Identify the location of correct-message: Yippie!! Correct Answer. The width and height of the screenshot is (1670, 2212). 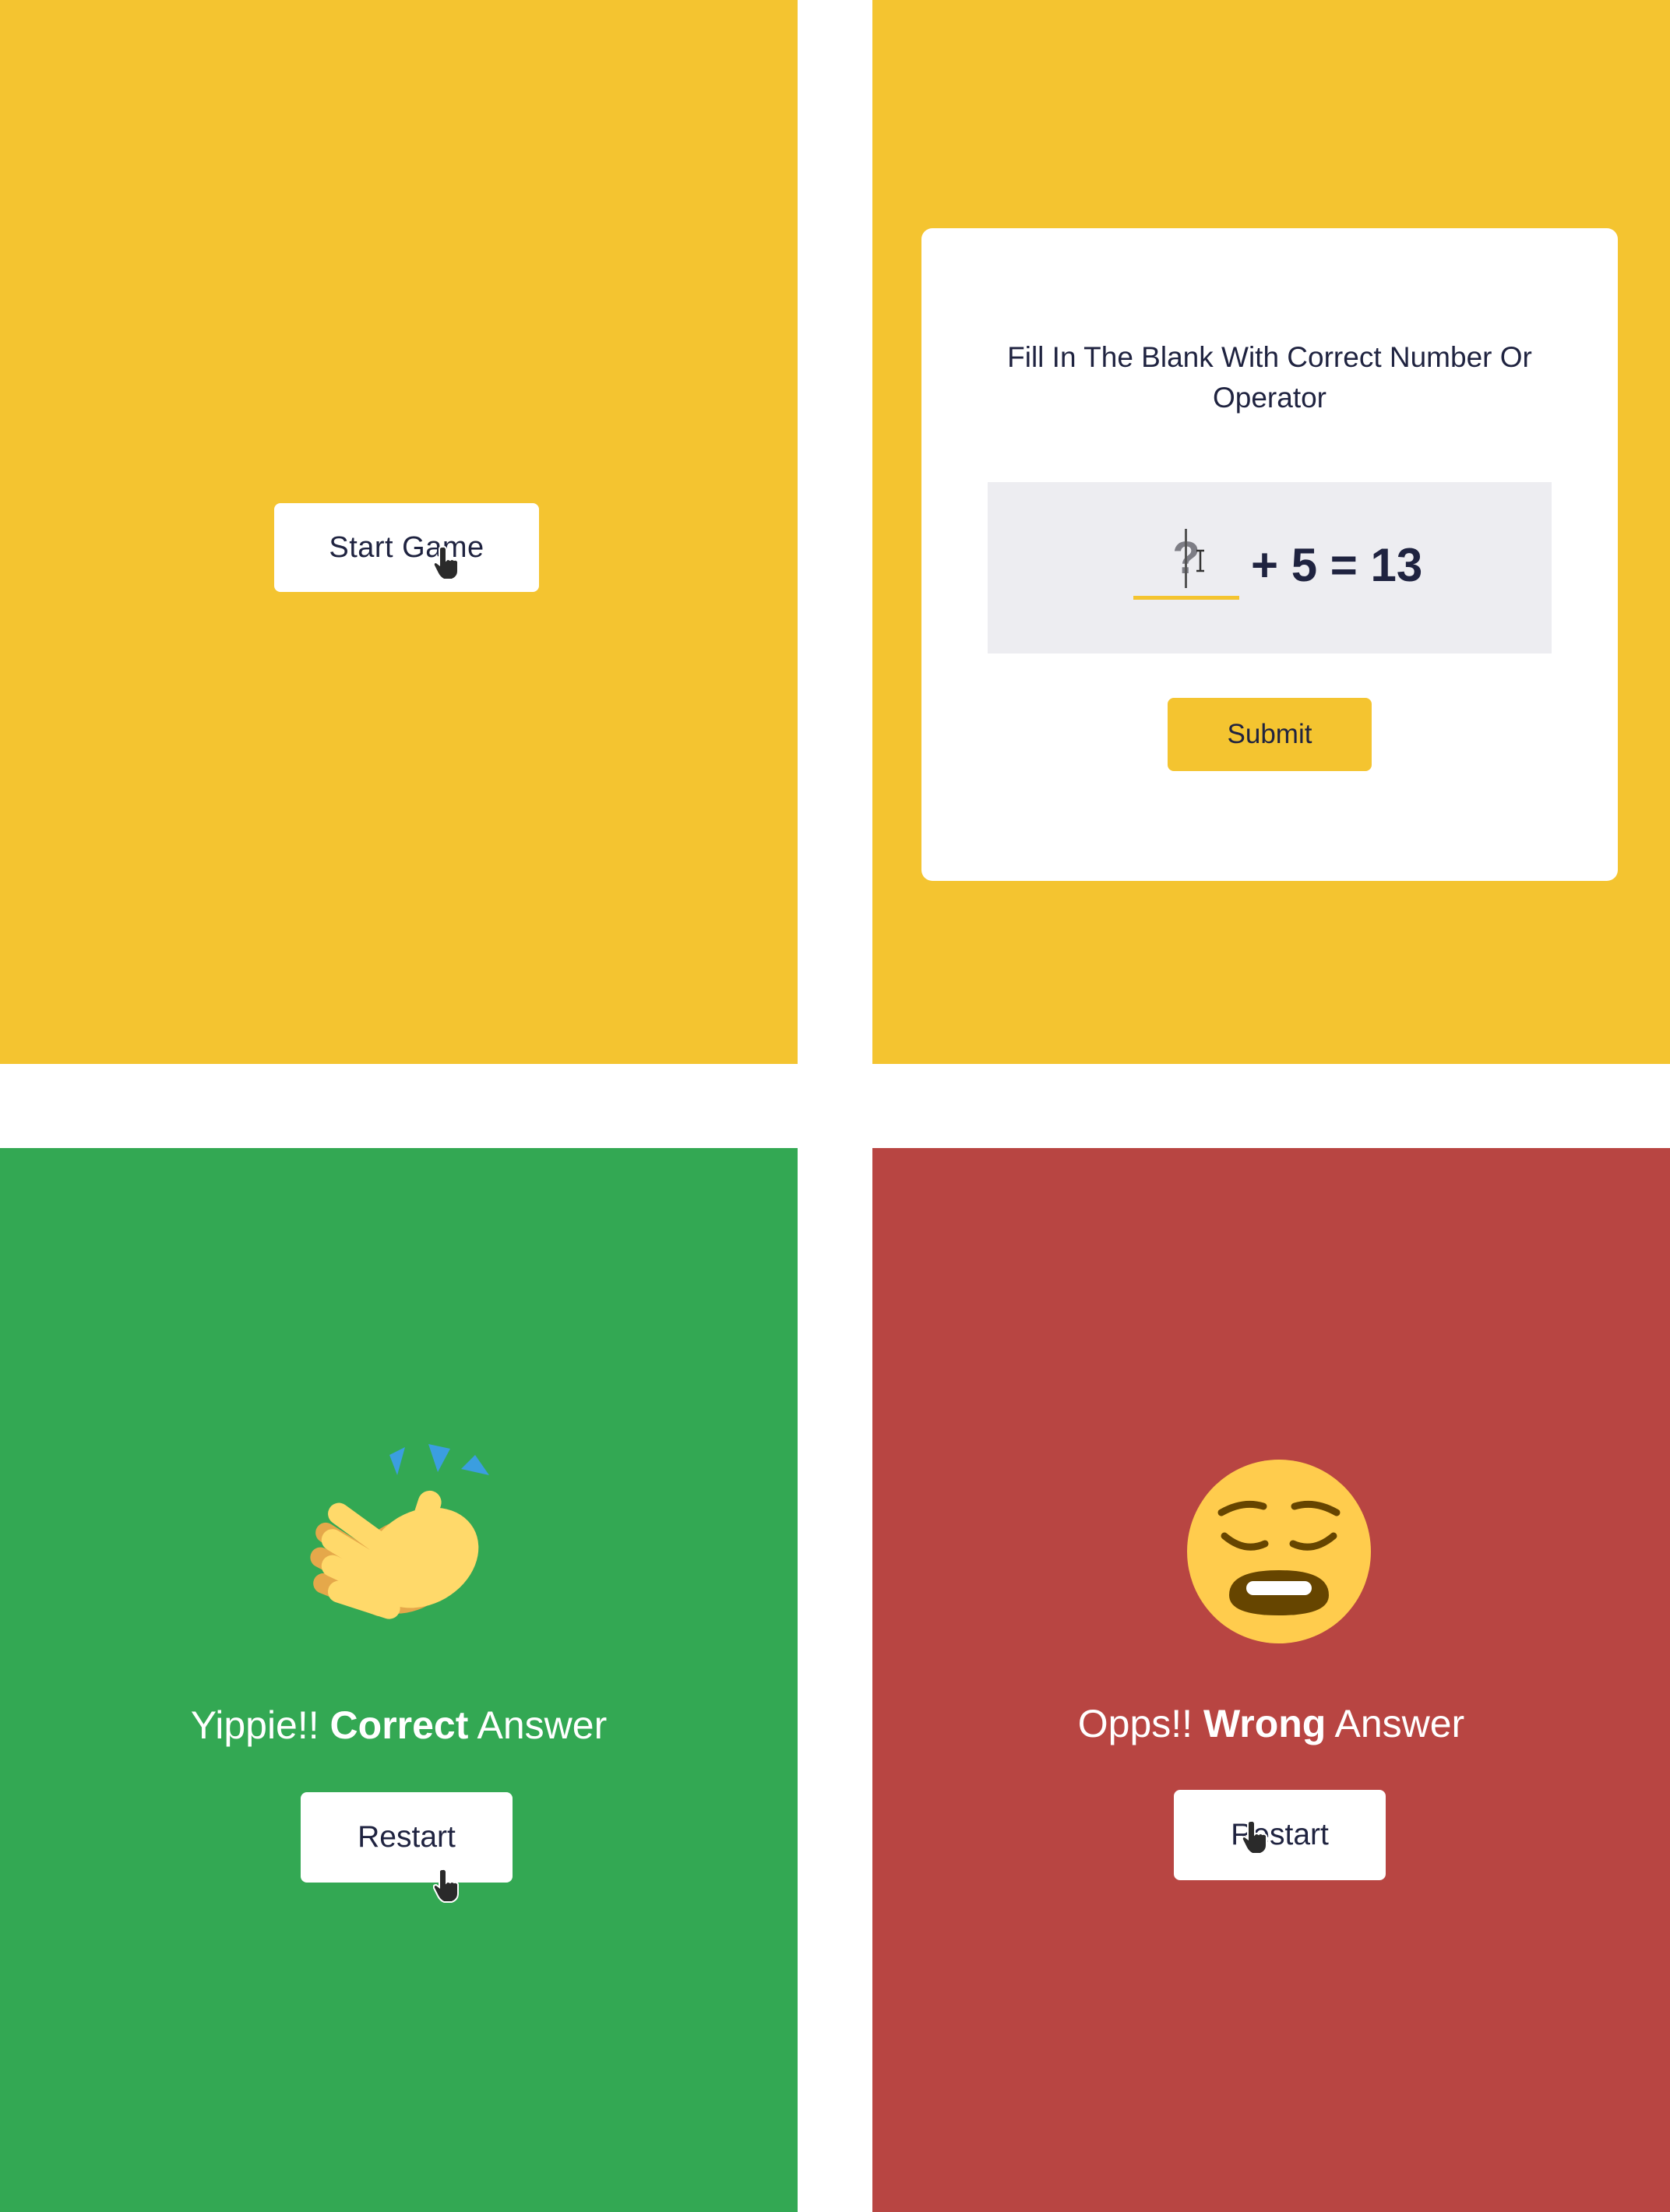
(399, 1725).